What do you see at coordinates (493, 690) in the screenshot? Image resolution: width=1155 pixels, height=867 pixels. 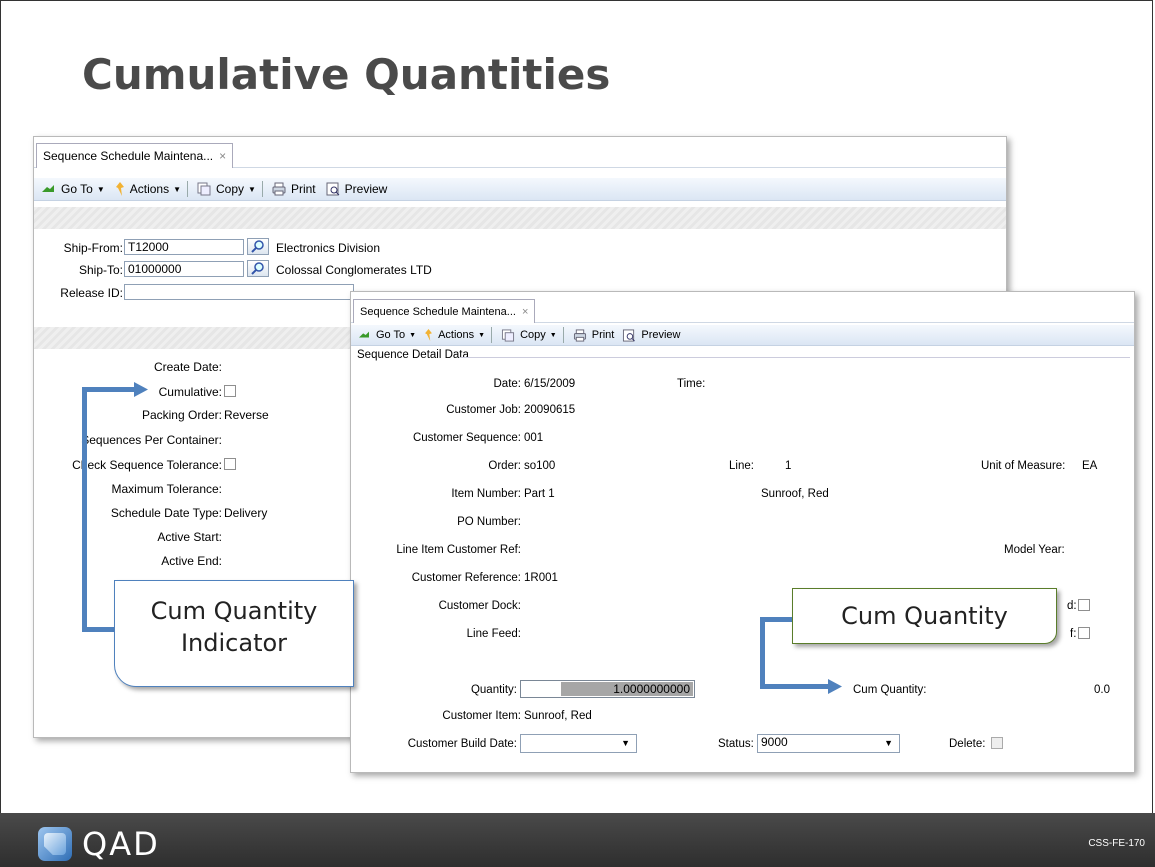 I see `quantity-label: Quantity:` at bounding box center [493, 690].